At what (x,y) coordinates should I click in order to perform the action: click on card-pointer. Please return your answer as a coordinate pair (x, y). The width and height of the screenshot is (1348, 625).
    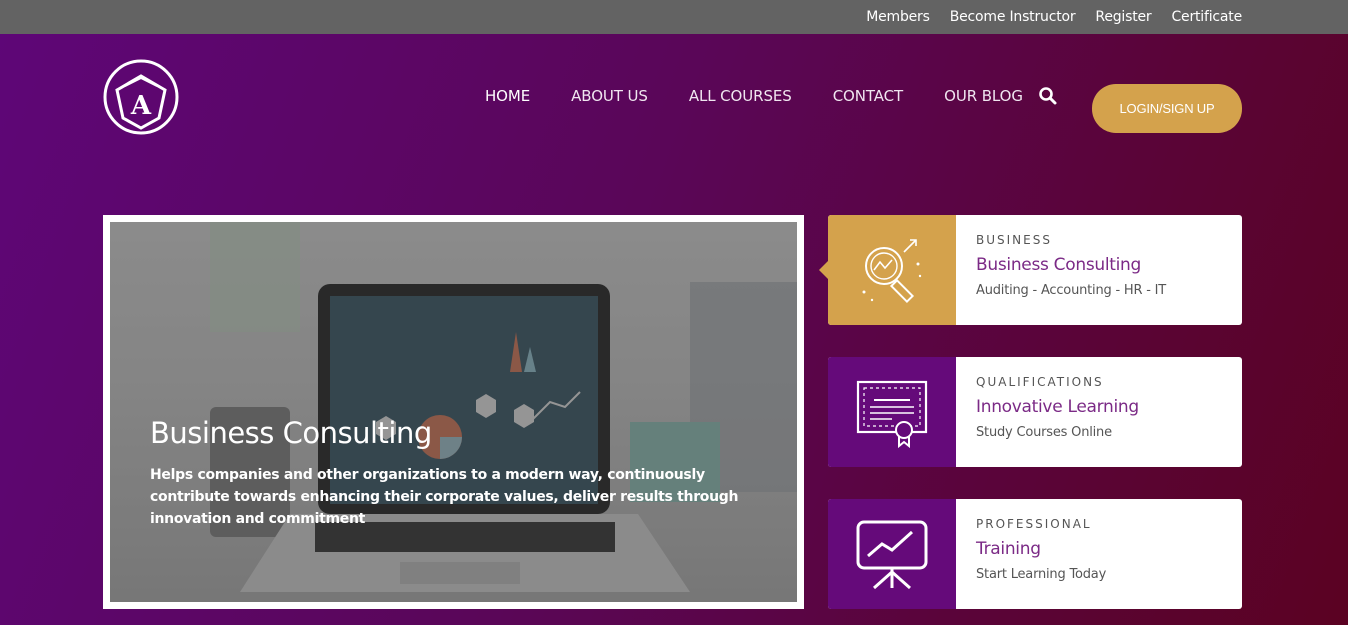
    Looking at the image, I should click on (823, 270).